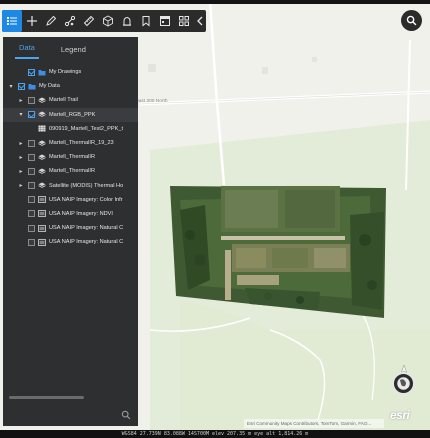 The image size is (430, 438). Describe the element at coordinates (42, 128) in the screenshot. I see `raster-icon` at that location.